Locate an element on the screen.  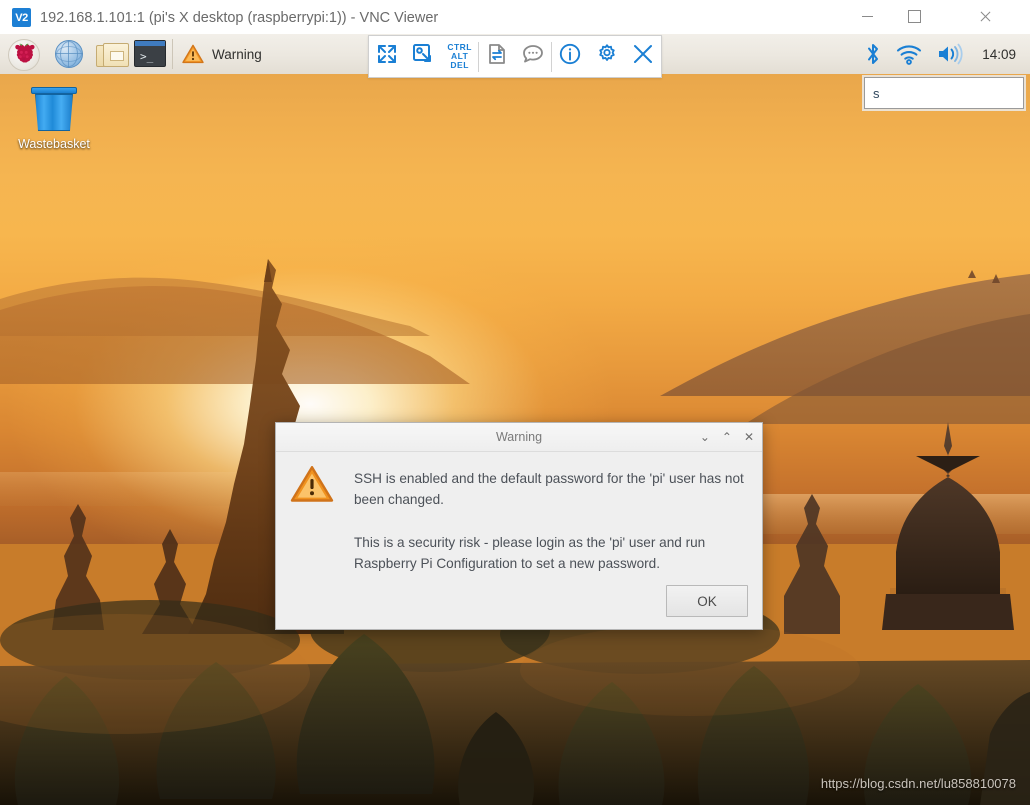
ok-button: OK is located at coordinates (707, 601).